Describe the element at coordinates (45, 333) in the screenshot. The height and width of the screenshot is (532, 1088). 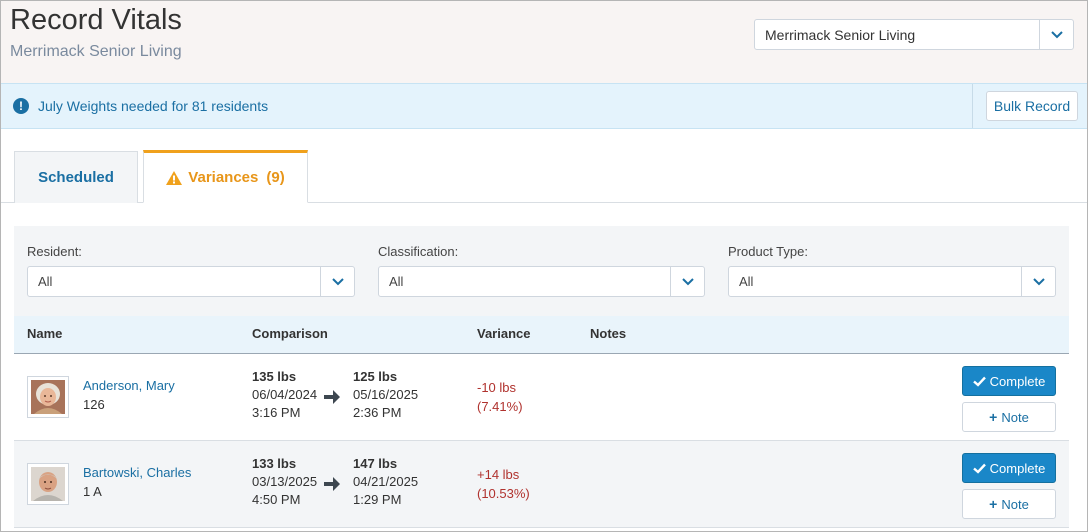
I see `column-header-name: Name` at that location.